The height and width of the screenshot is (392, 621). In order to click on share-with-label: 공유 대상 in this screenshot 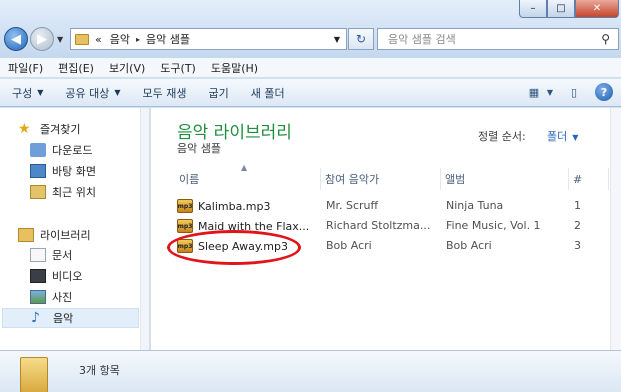, I will do `click(87, 93)`.